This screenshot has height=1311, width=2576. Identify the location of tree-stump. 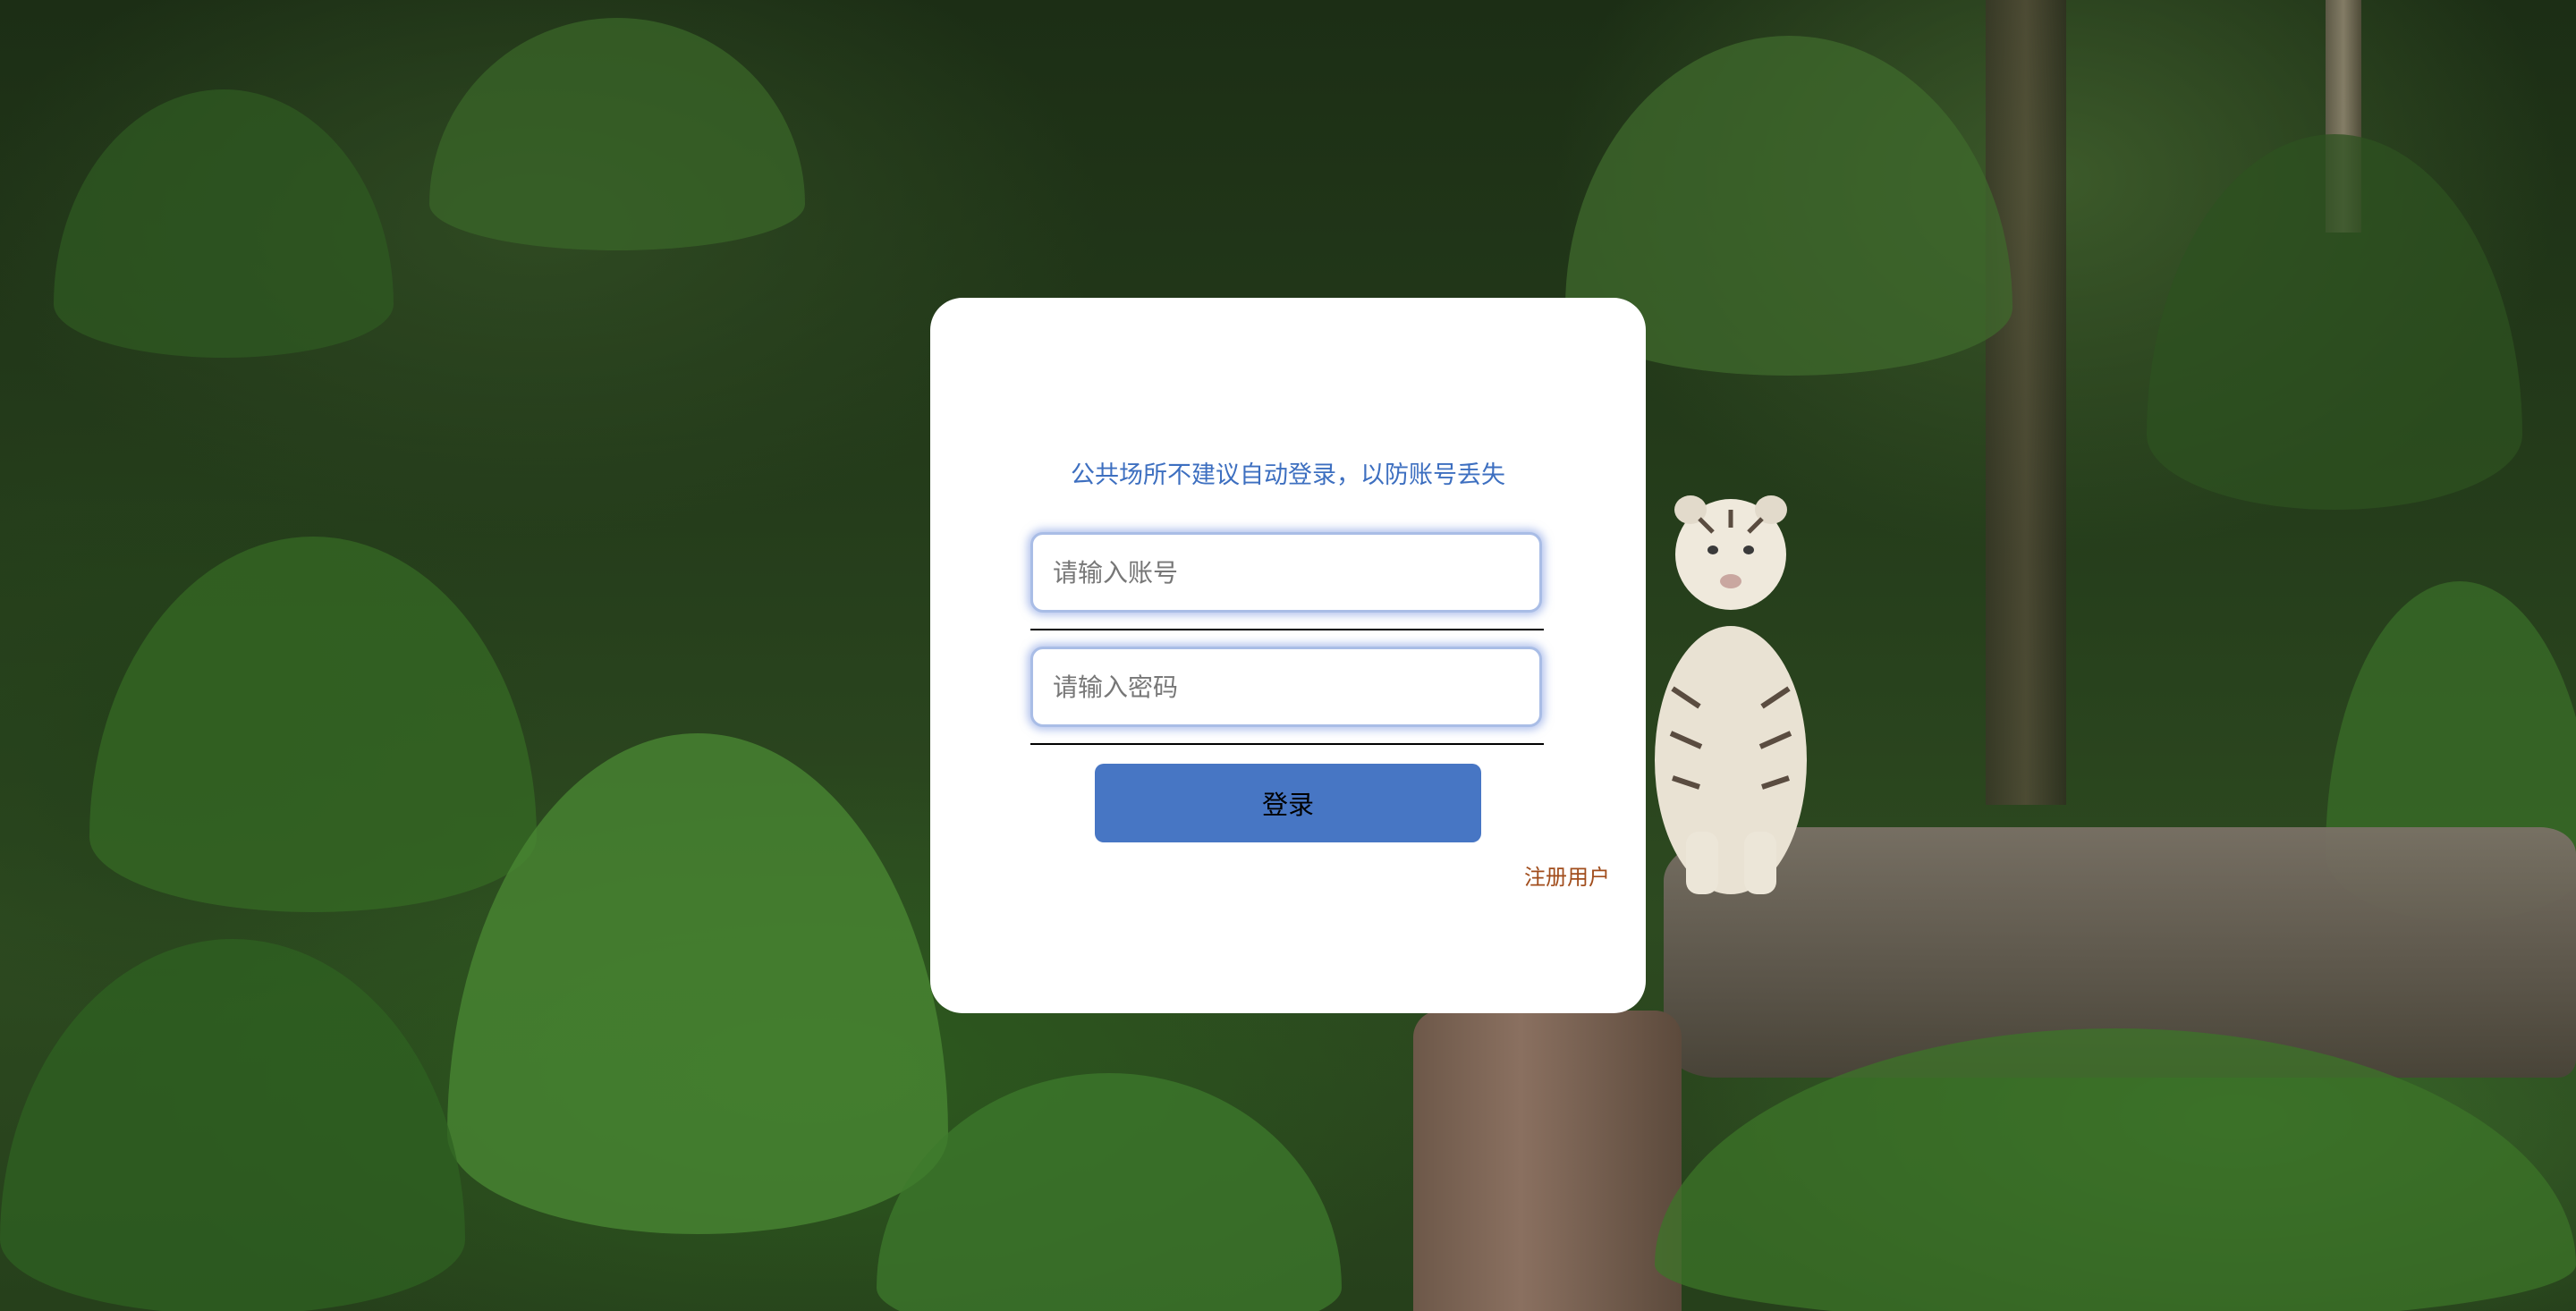
(1547, 1161).